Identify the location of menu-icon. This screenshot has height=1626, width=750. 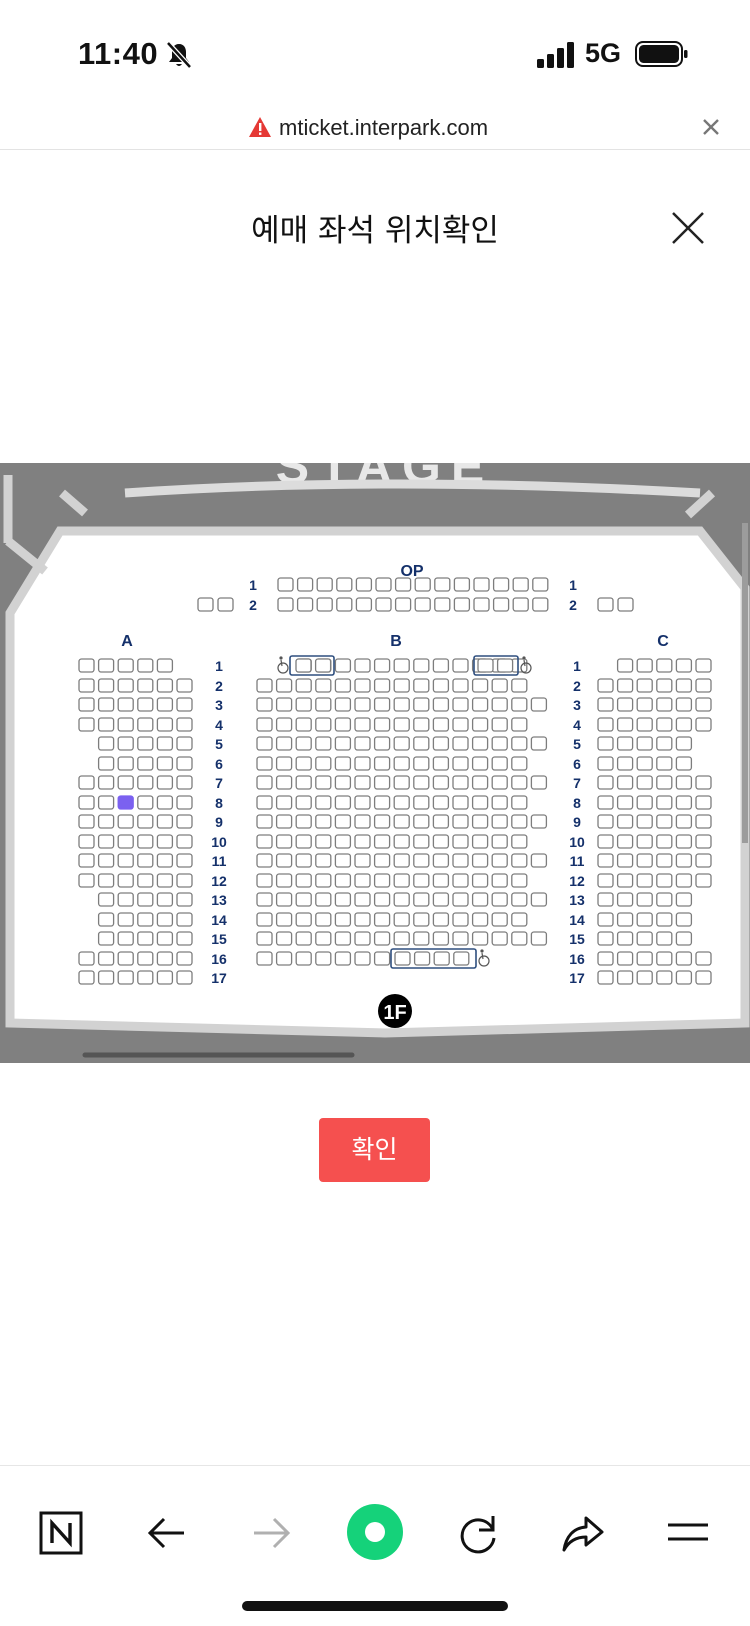
(688, 1533).